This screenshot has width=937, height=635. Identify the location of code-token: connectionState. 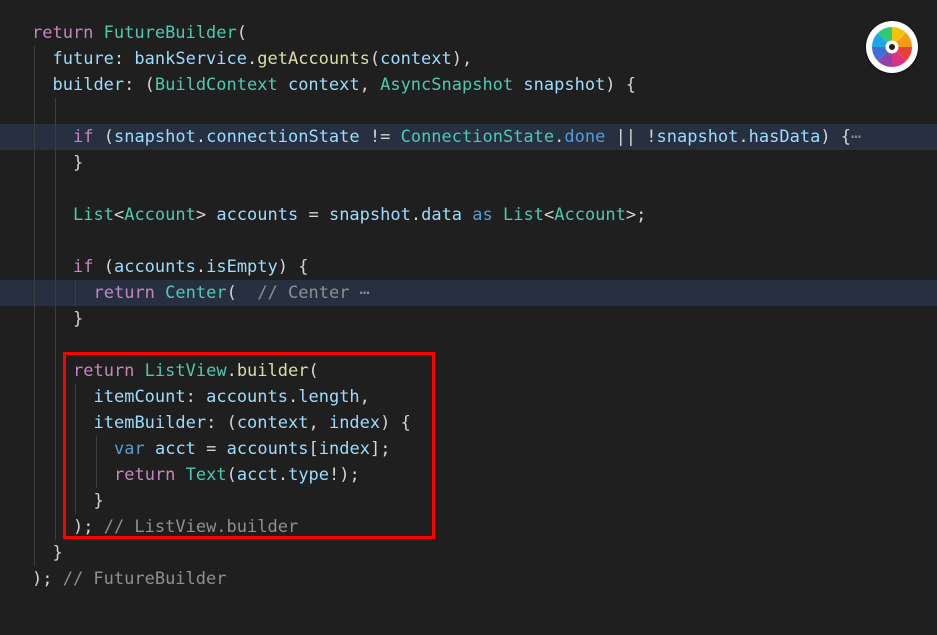
(283, 137).